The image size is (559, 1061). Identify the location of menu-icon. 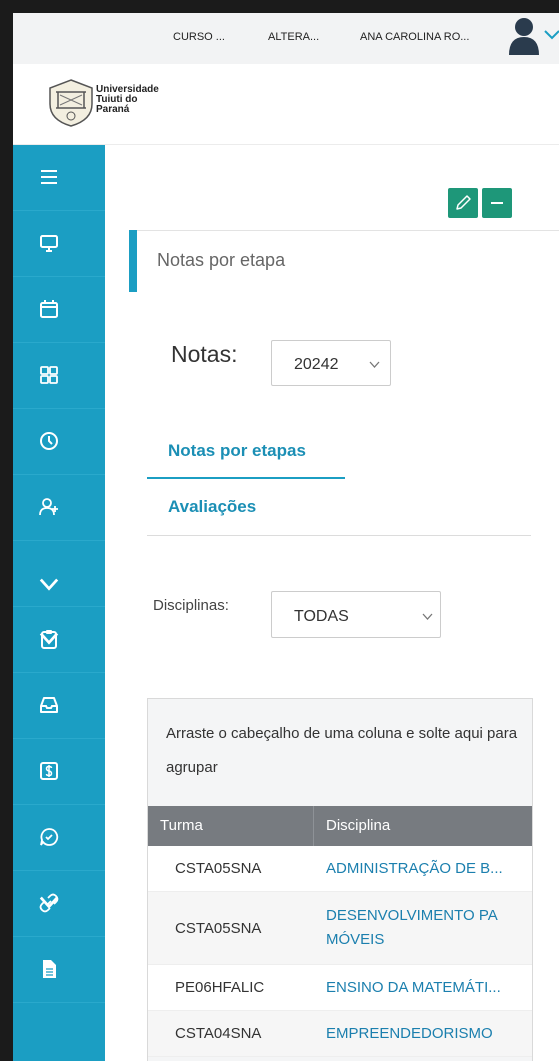
(49, 177).